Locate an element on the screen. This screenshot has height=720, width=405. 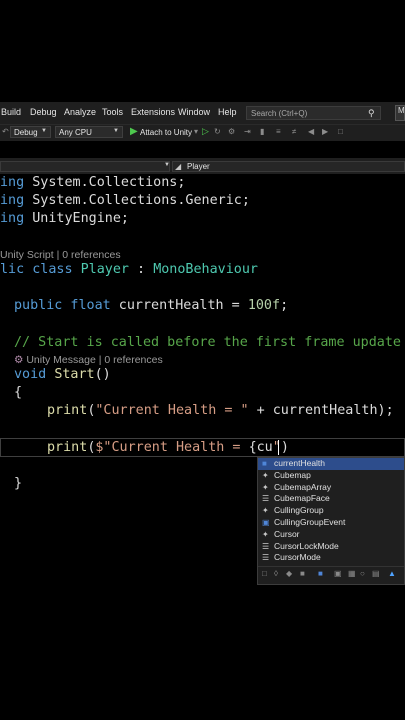
menu-window: Window is located at coordinates (194, 112).